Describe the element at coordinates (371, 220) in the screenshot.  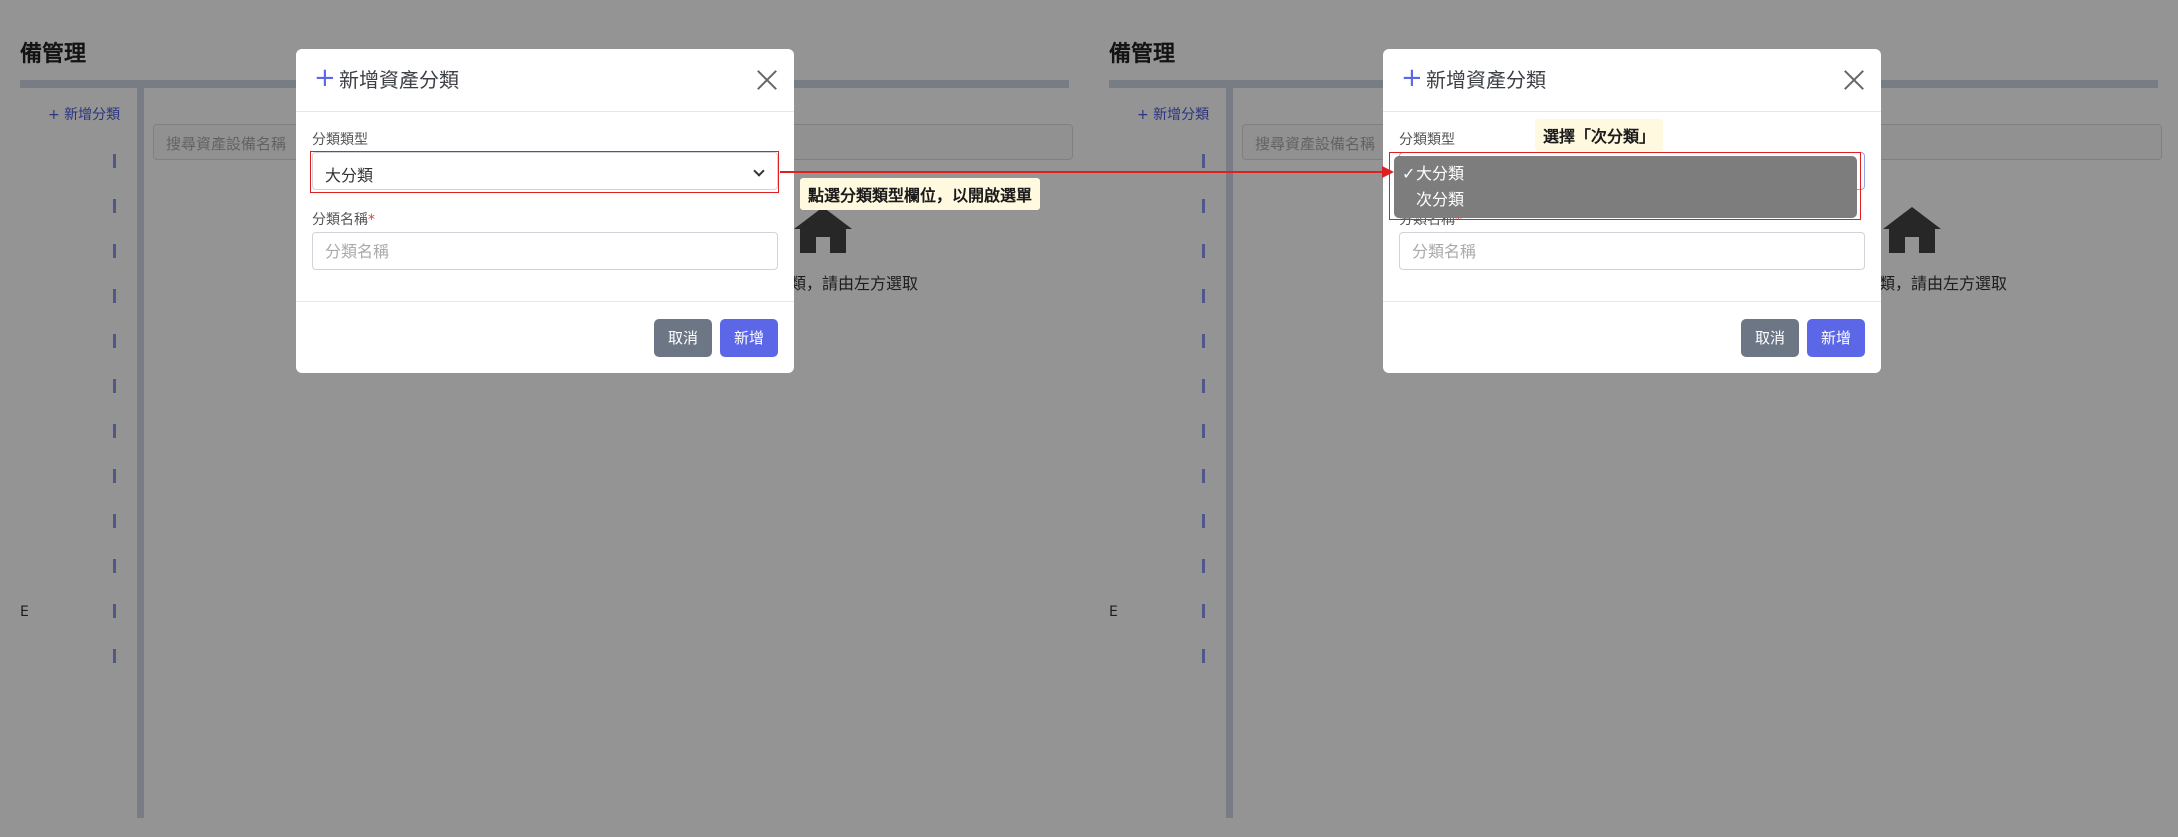
I see `required-mark: *` at that location.